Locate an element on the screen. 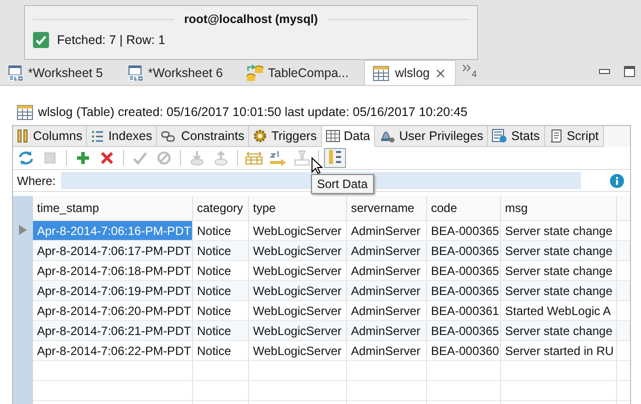 The width and height of the screenshot is (641, 404). table-info: wlslog (Table) created: 05/16/2017 10:01:50 last update: 05/16/2017 10:20:45 is located at coordinates (253, 112).